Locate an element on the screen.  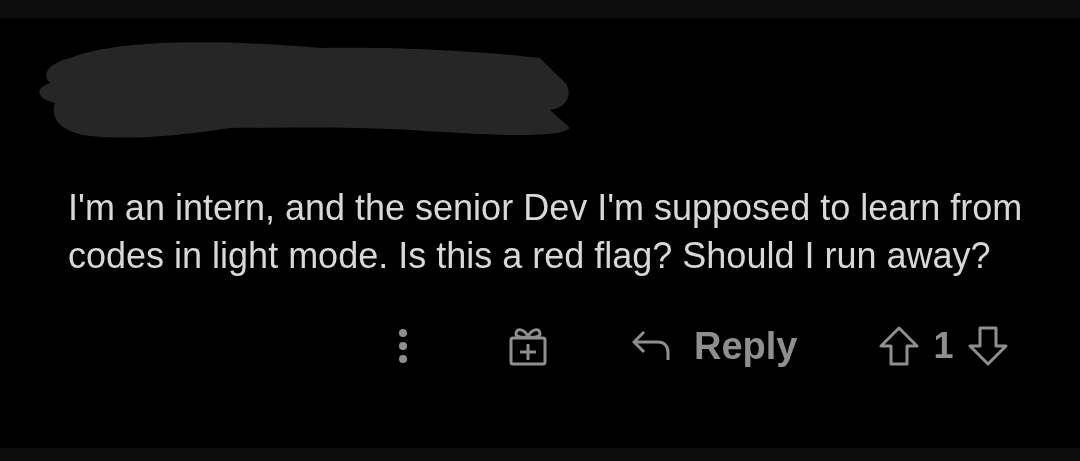
reply-arrow-icon is located at coordinates (651, 346).